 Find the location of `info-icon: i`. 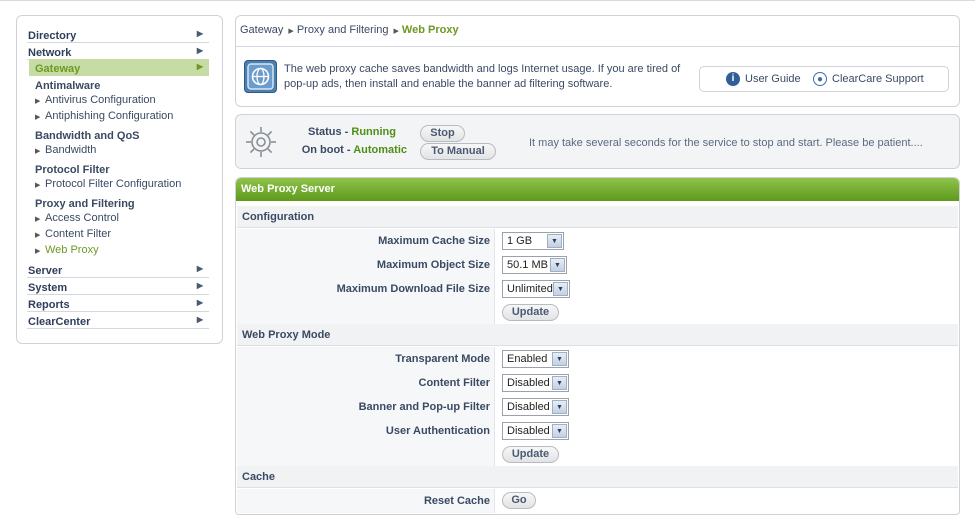

info-icon: i is located at coordinates (733, 79).